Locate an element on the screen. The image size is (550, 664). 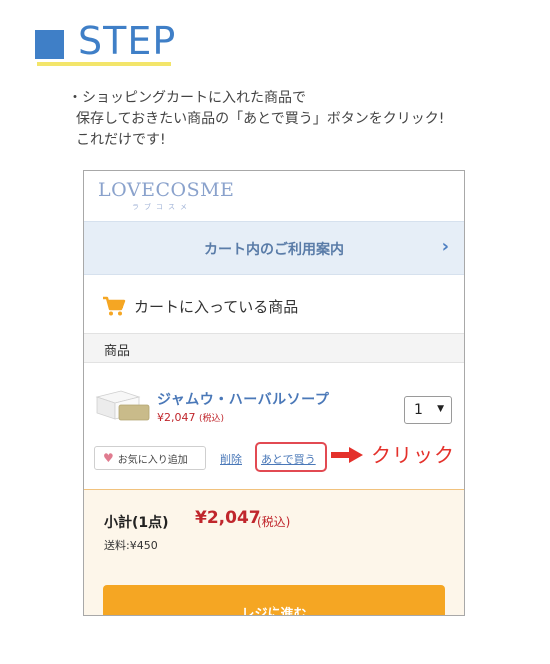
order-summary: 小計(1点) ¥2,047 (税込) 送料:¥450 is located at coordinates (274, 529).